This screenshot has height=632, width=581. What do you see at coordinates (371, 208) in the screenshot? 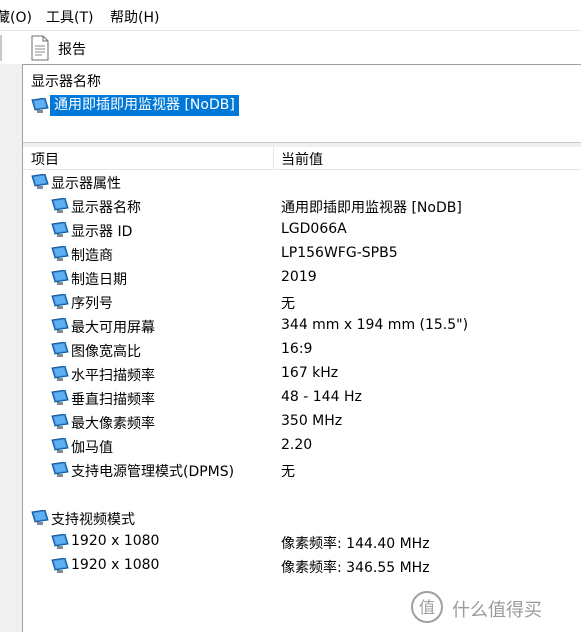
I see `row-value: 通用即插即用监视器 [NoDB]` at bounding box center [371, 208].